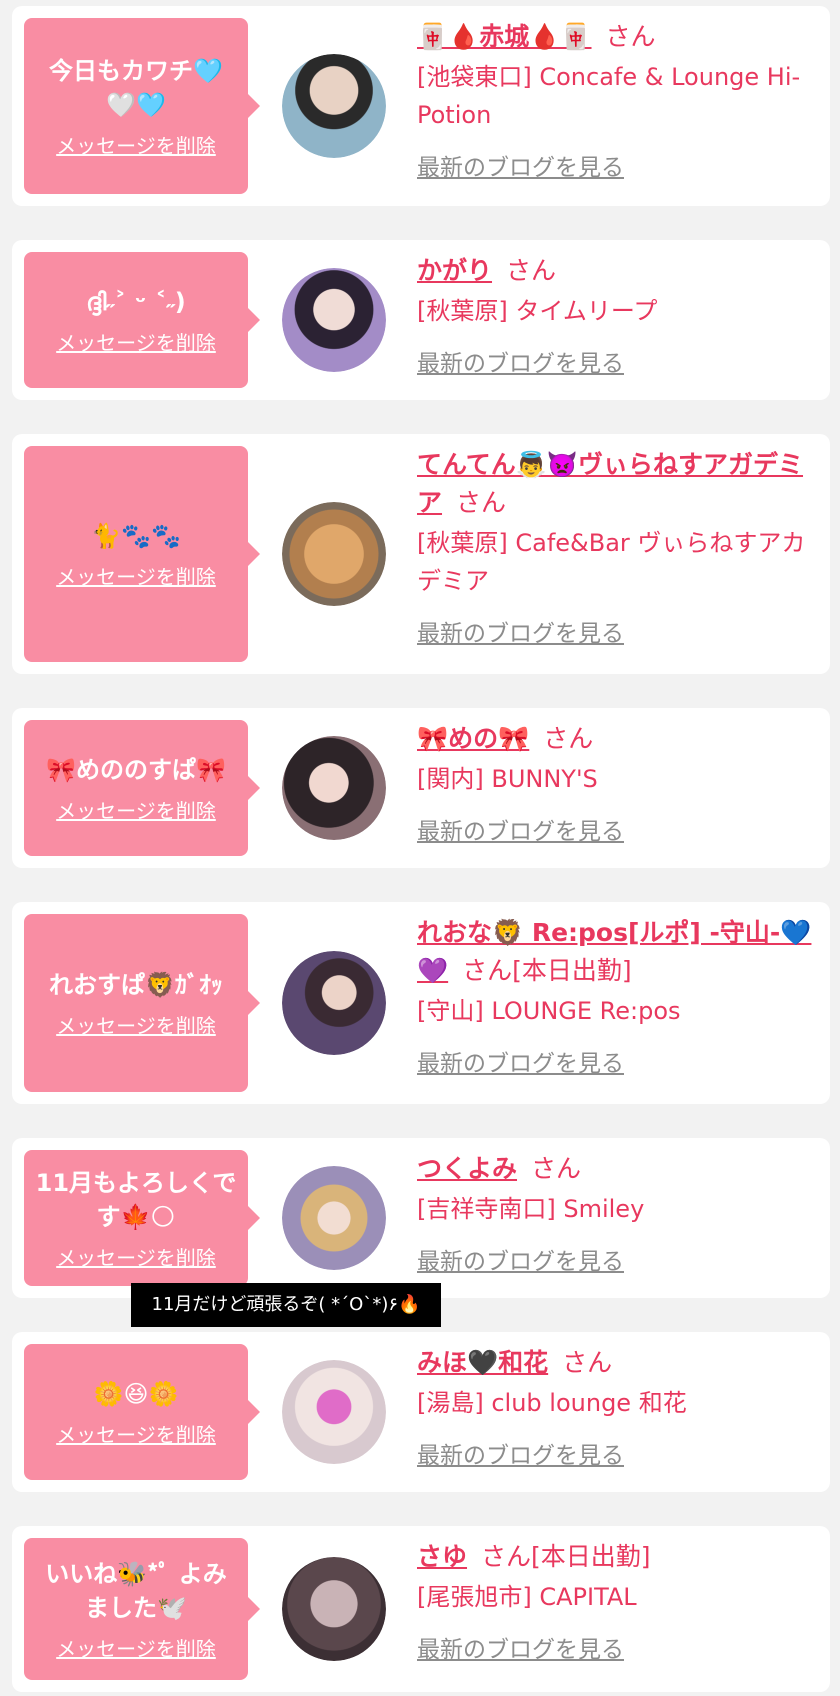  I want to click on message-bubble: いいね🐝*ﾟ よみました🕊️ メッセージを削除, so click(142, 1609).